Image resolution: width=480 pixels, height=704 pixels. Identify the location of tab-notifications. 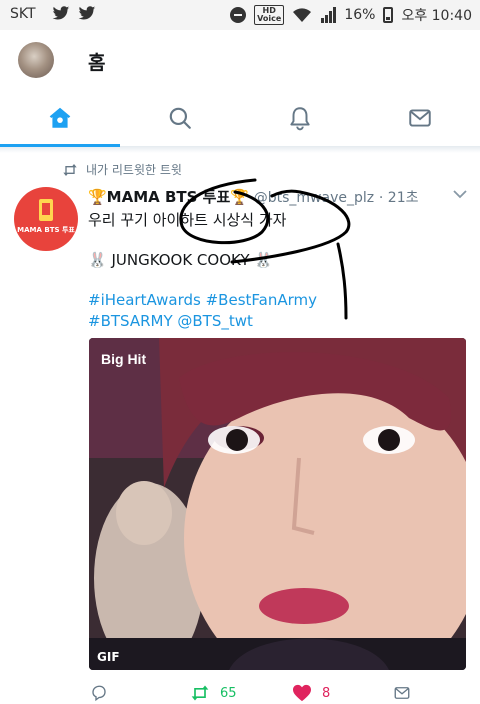
(300, 118).